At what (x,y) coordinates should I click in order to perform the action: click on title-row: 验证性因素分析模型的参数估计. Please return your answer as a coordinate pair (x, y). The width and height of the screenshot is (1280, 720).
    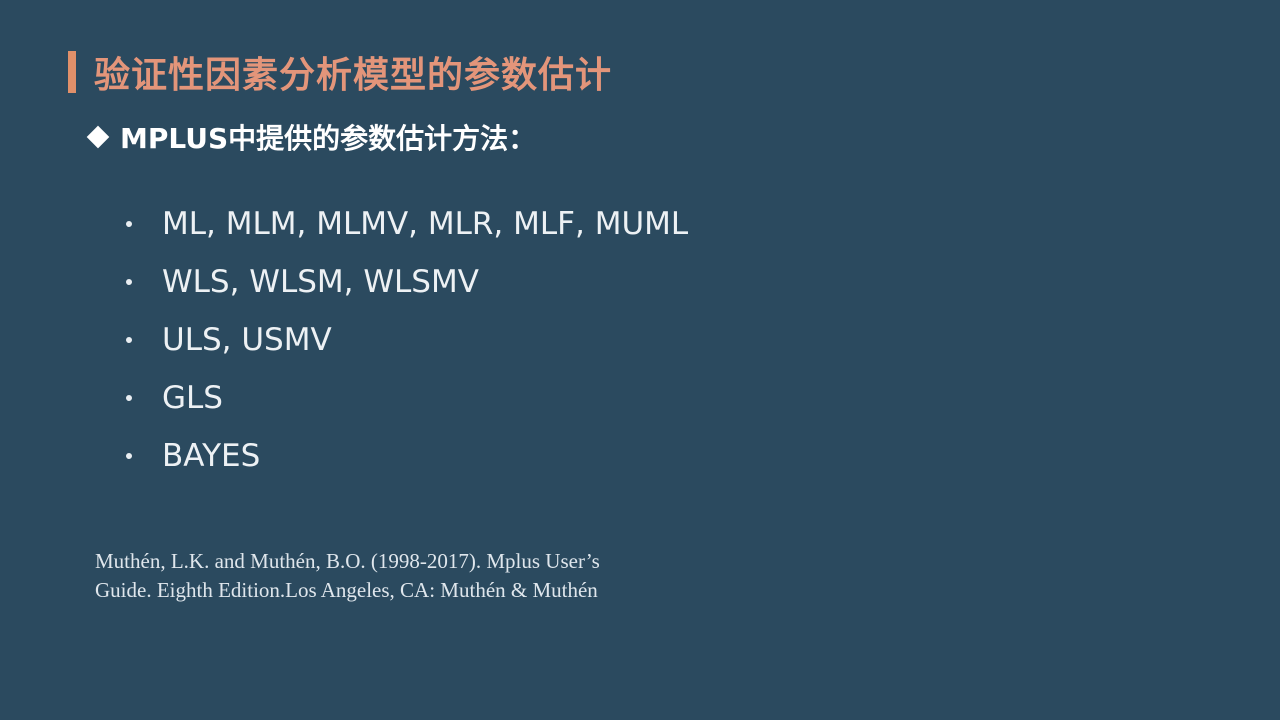
    Looking at the image, I should click on (340, 72).